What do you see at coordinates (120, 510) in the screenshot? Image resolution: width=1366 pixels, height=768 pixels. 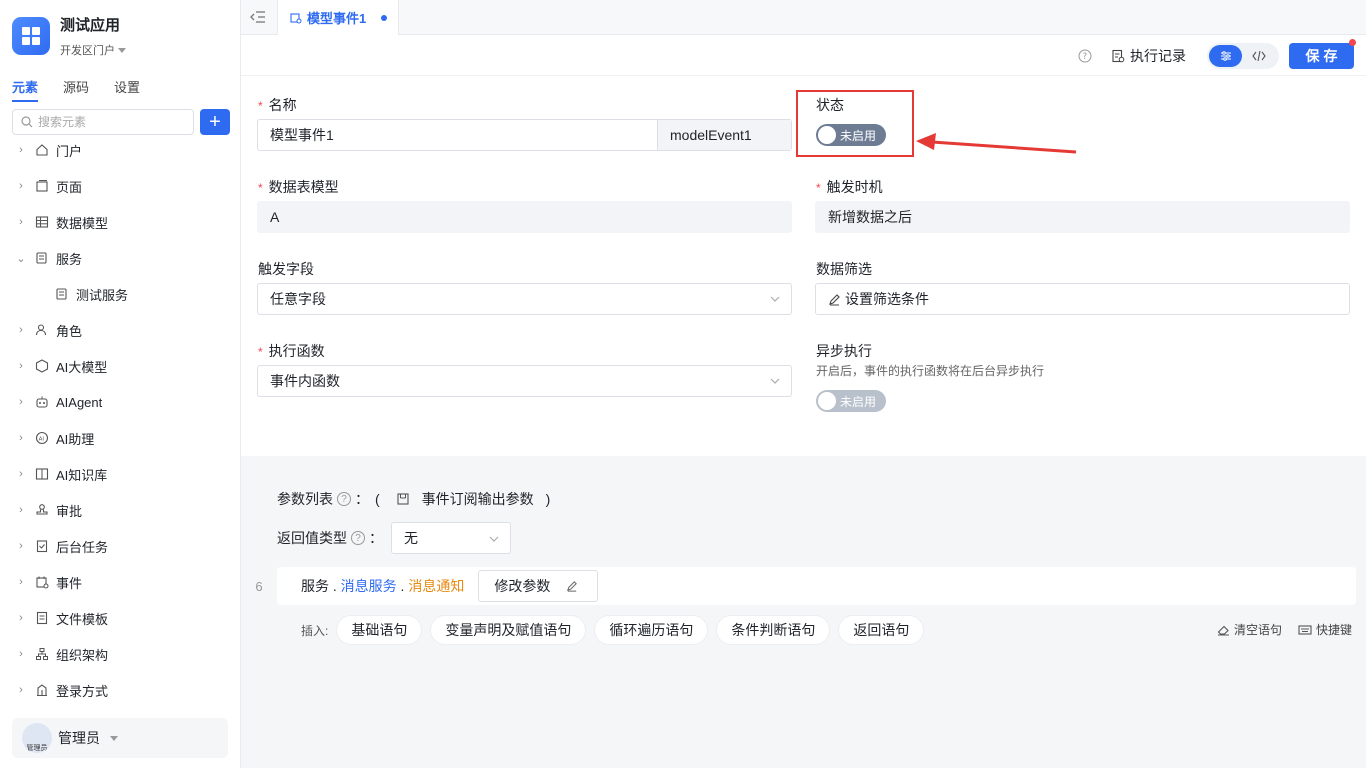 I see `sidebar-item-approval: › 审批` at bounding box center [120, 510].